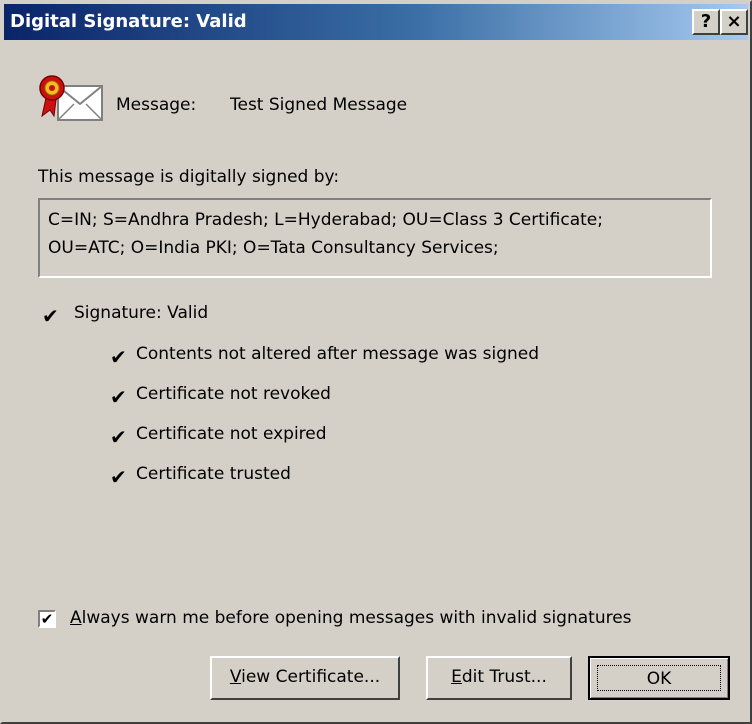  What do you see at coordinates (47, 619) in the screenshot?
I see `warn-checkbox: ✔` at bounding box center [47, 619].